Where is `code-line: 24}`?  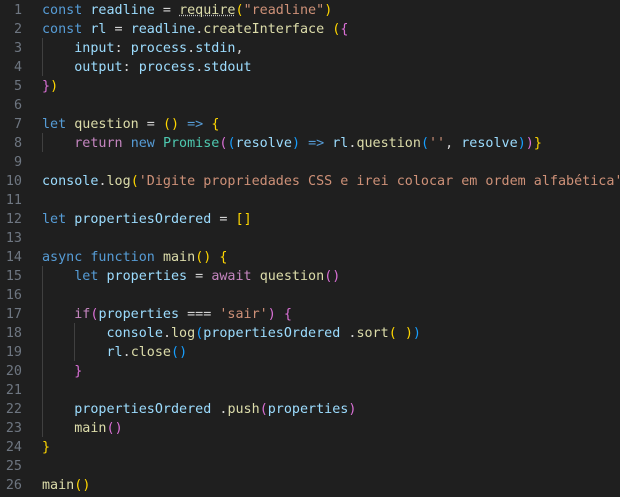
code-line: 24} is located at coordinates (310, 447).